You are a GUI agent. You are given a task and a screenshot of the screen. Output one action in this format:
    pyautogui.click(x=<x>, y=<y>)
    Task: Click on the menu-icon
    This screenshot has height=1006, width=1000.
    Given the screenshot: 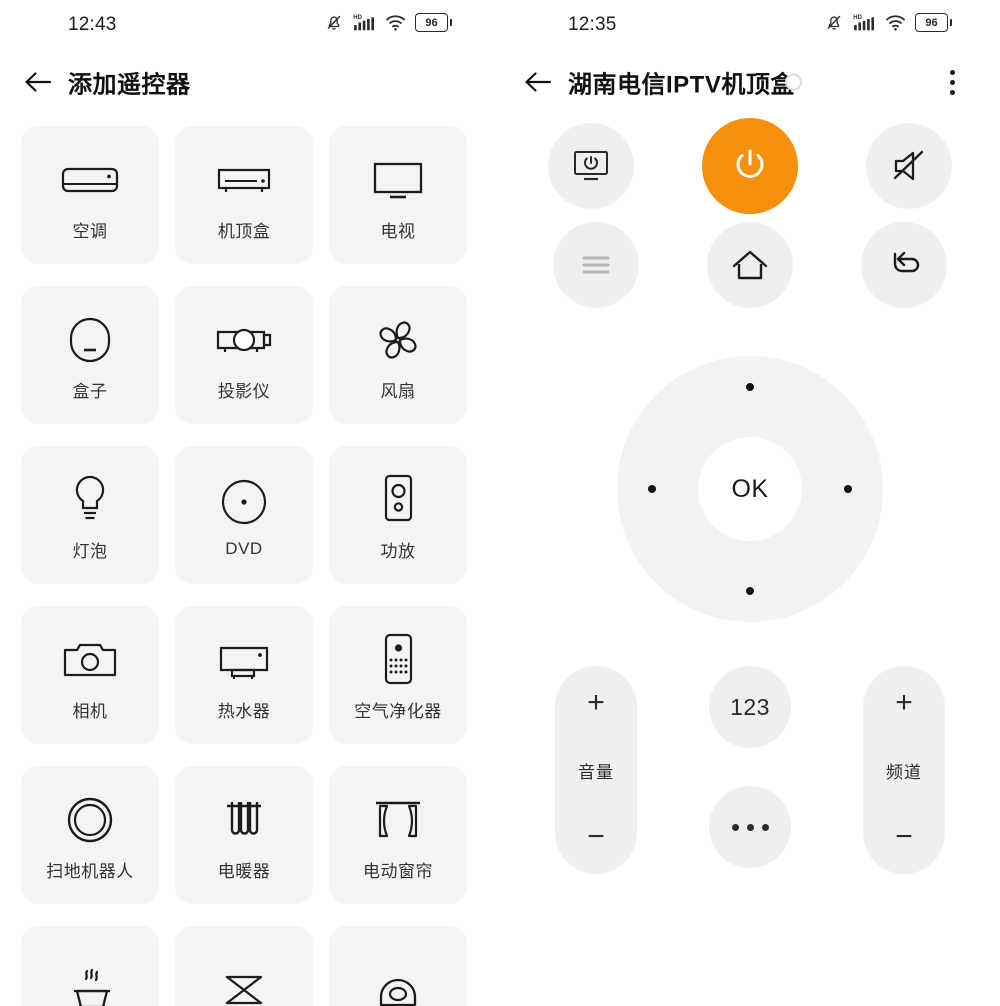 What is the action you would take?
    pyautogui.click(x=596, y=265)
    